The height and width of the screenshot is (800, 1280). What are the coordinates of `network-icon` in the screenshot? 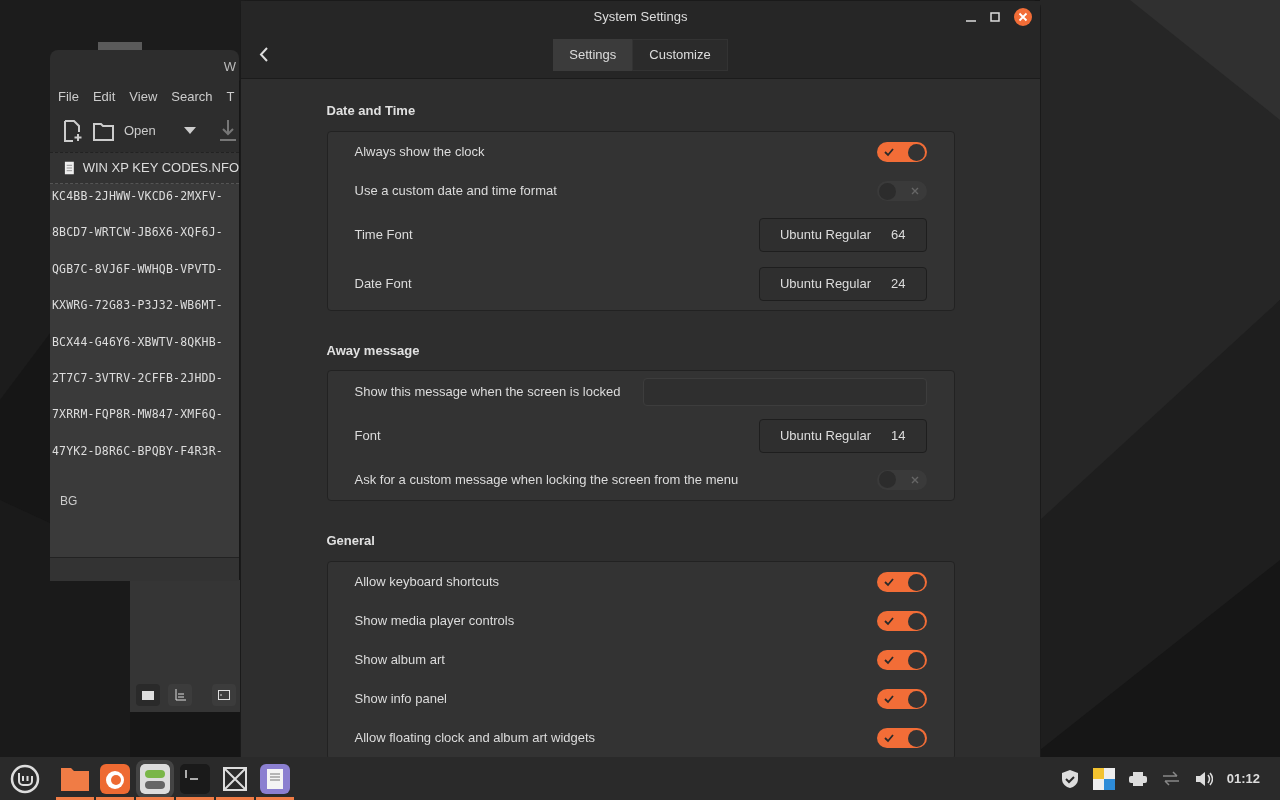 It's located at (1170, 778).